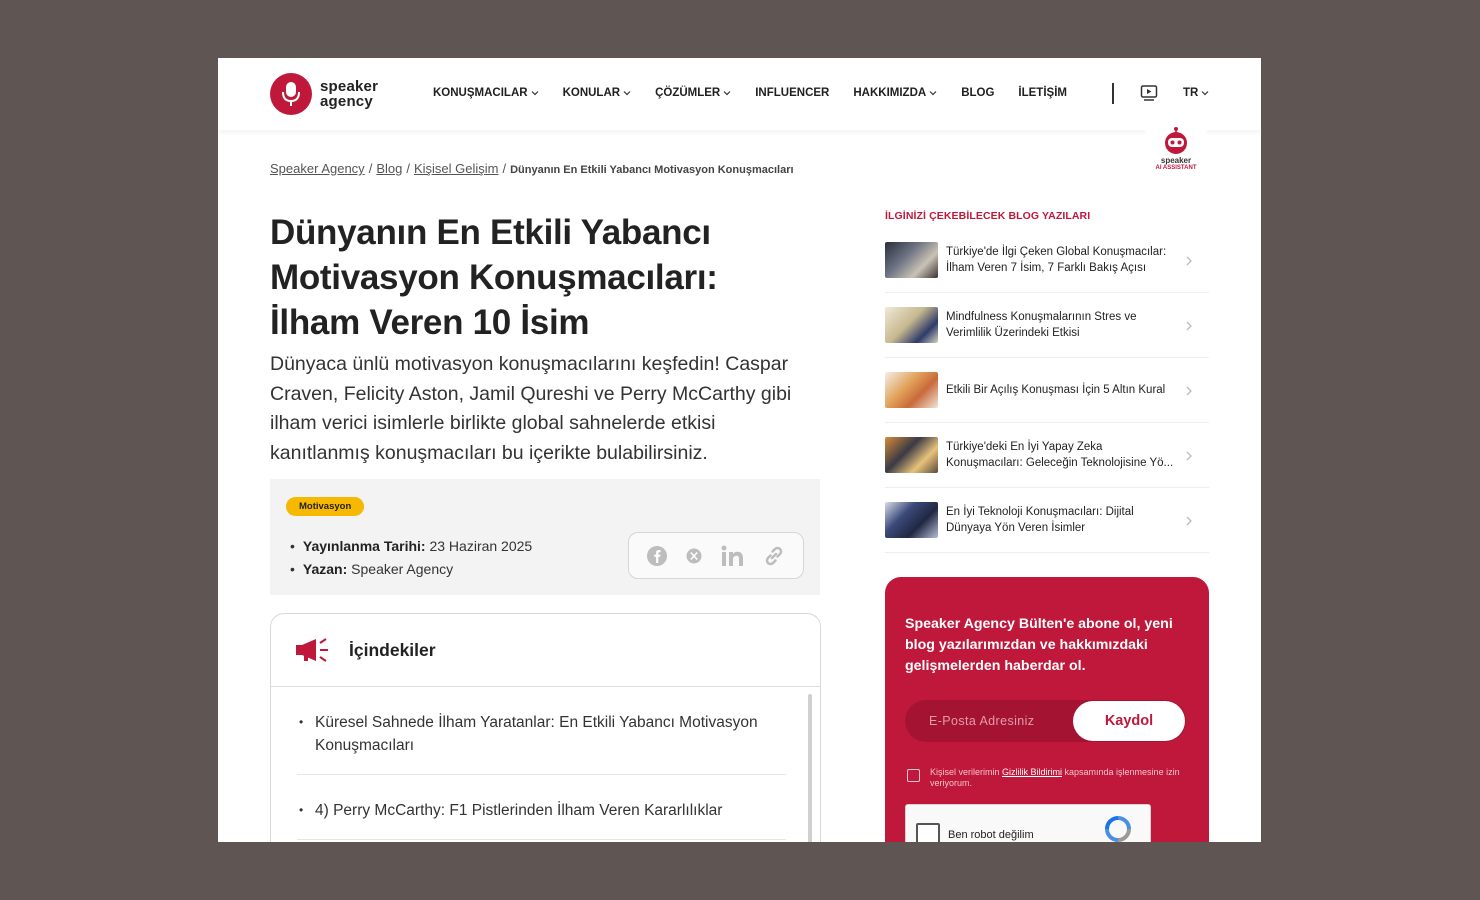 The image size is (1480, 900). I want to click on logo: speaker agency, so click(324, 94).